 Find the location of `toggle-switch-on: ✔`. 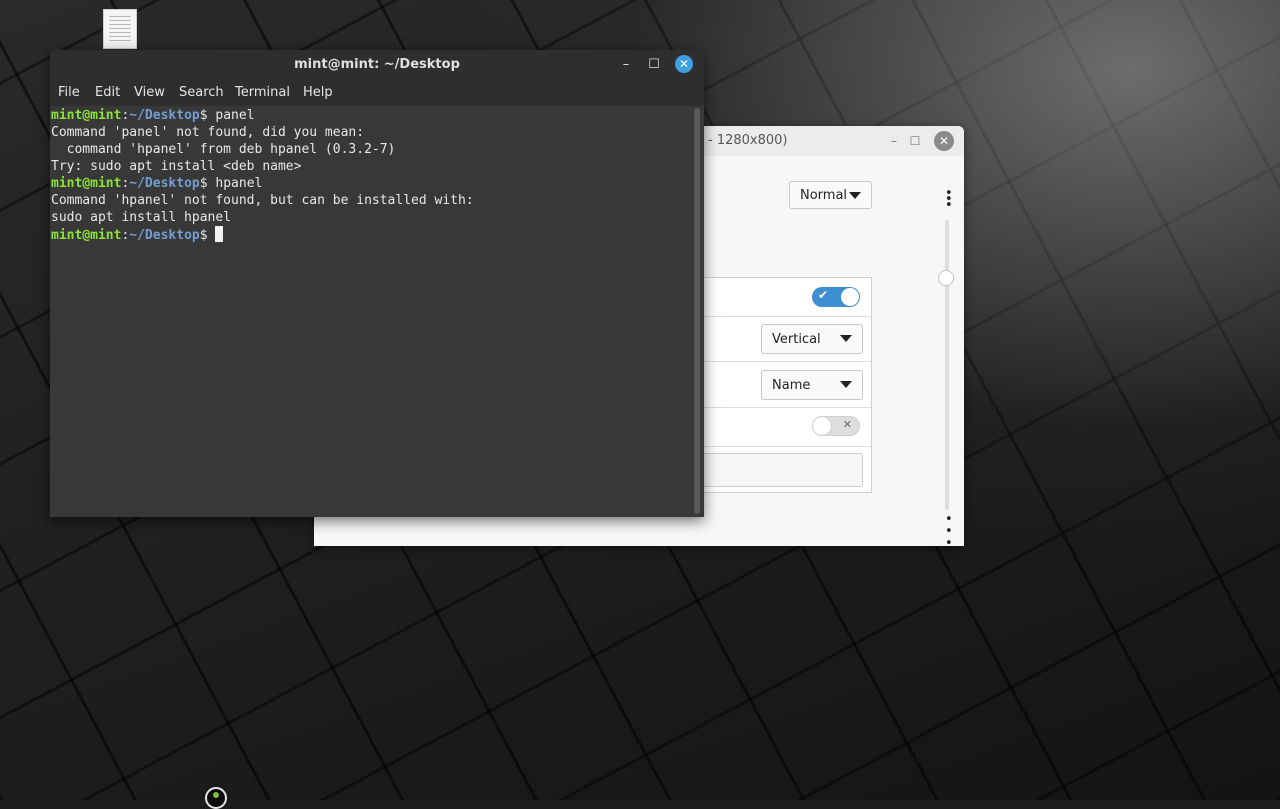

toggle-switch-on: ✔ is located at coordinates (836, 297).